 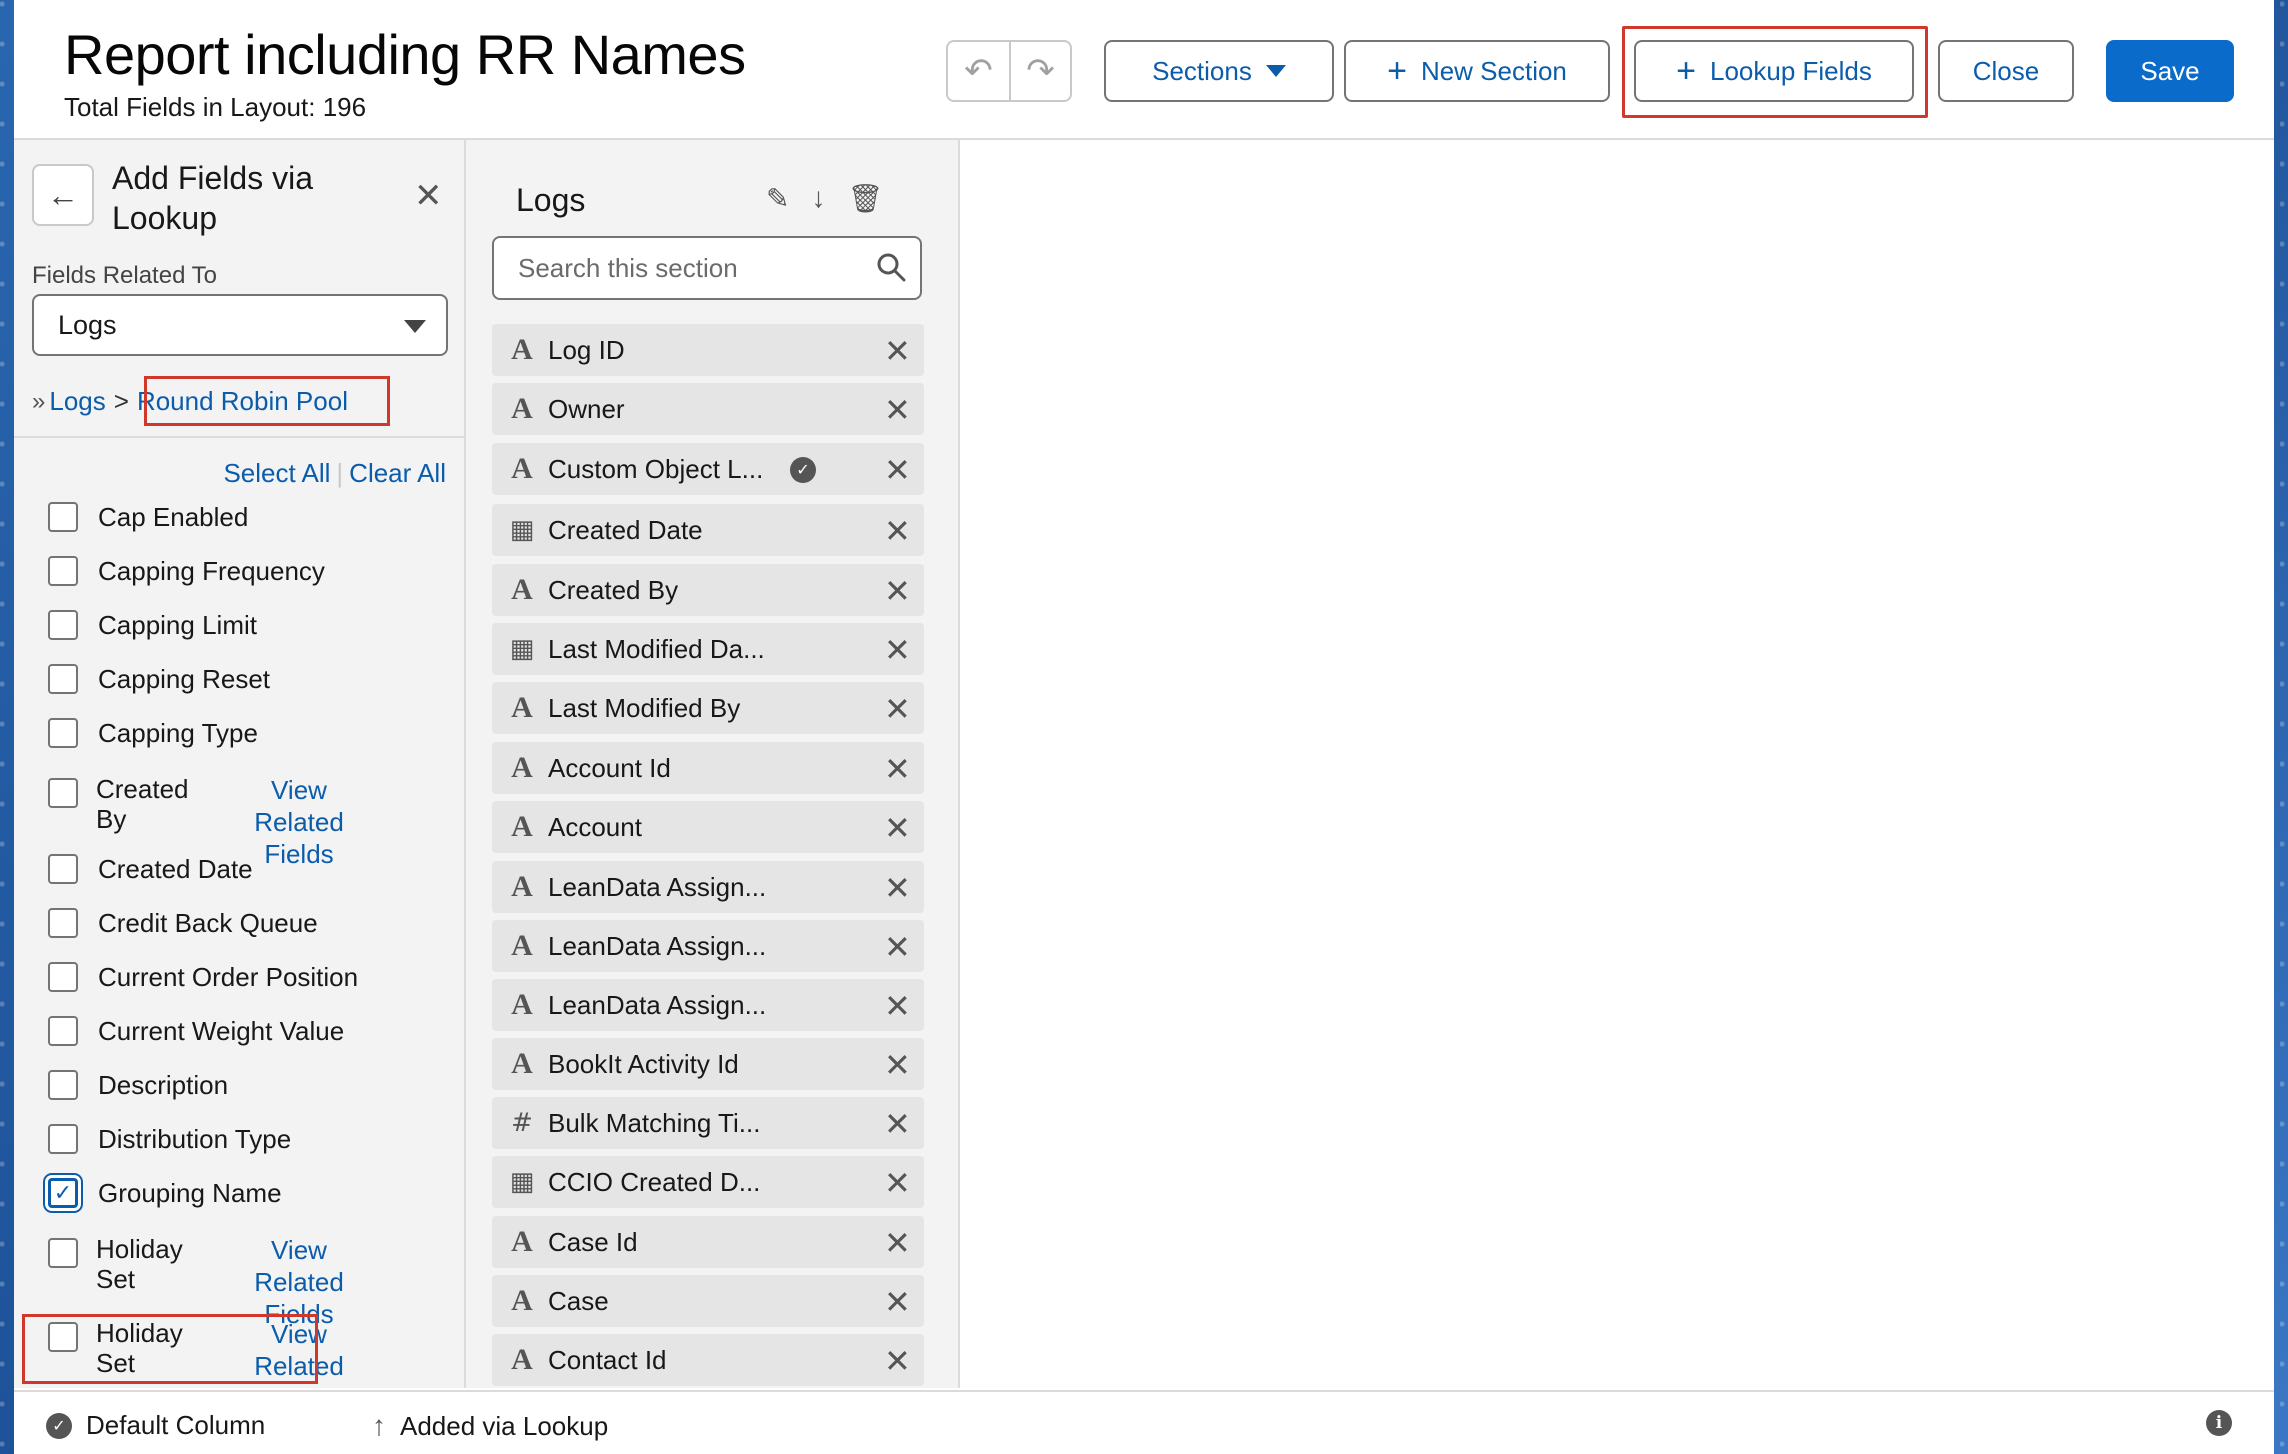 I want to click on back-arrow-icon: ←, so click(x=63, y=195).